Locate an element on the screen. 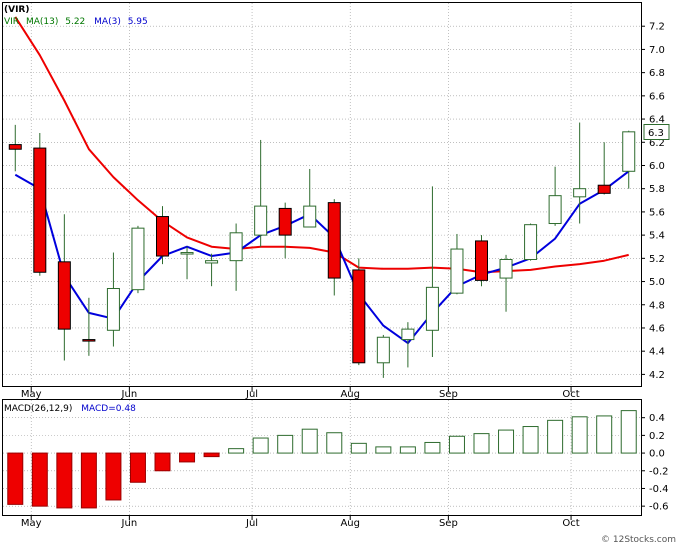 This screenshot has width=680, height=546. macd-month-label: Aug is located at coordinates (350, 523).